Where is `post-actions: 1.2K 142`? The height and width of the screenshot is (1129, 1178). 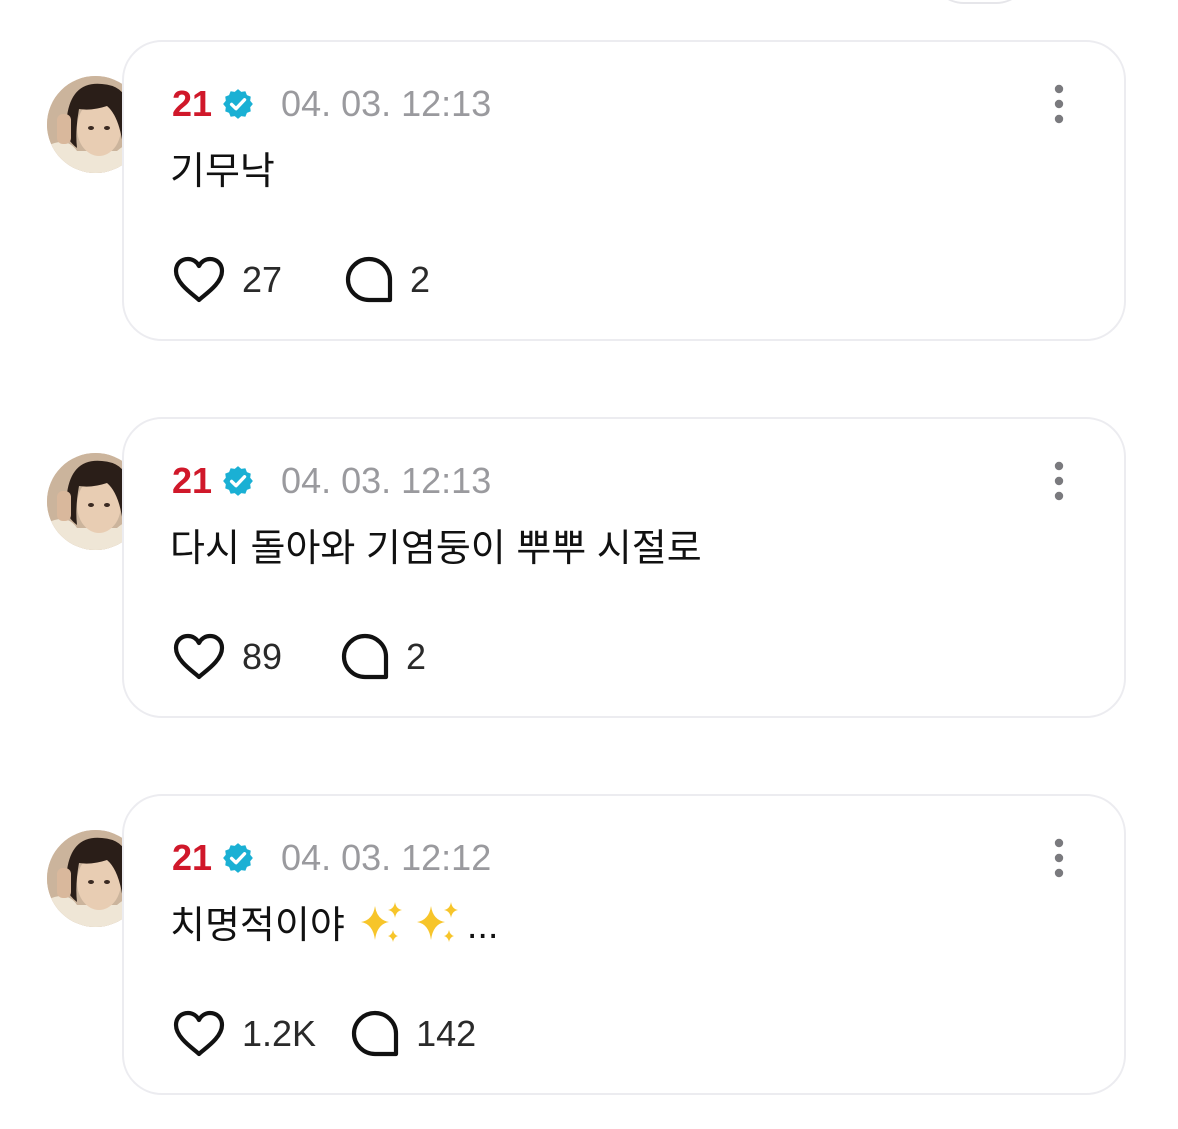
post-actions: 1.2K 142 is located at coordinates (324, 1034).